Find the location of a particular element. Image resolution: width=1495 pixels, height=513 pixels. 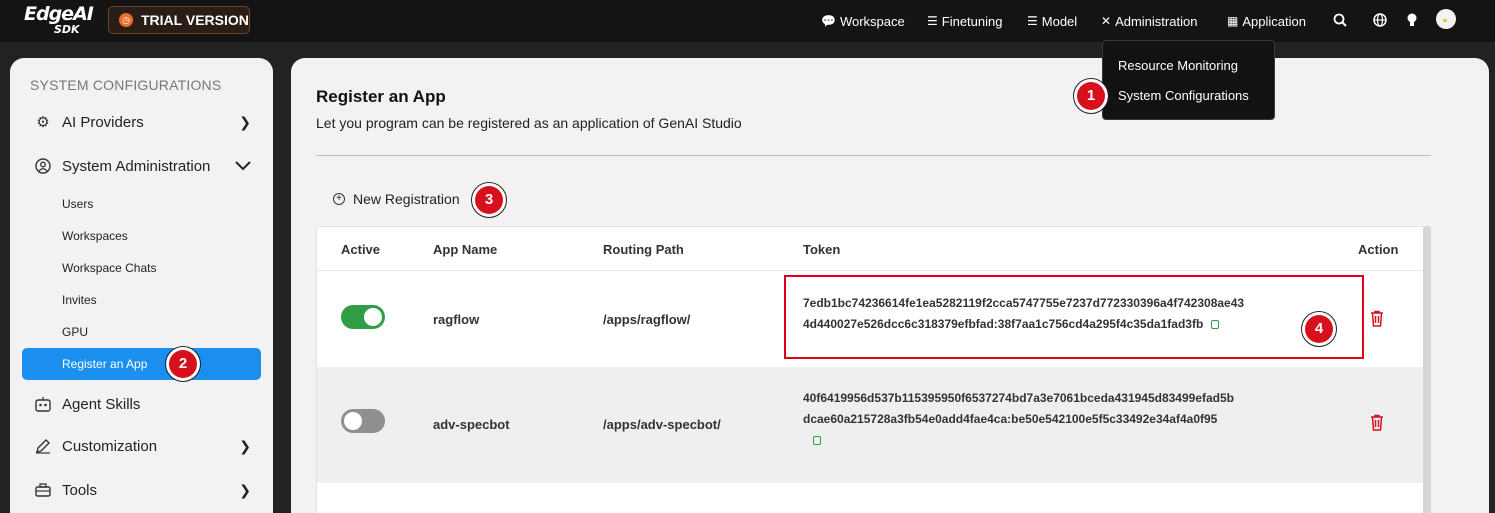

token-highlight-box is located at coordinates (1074, 317).